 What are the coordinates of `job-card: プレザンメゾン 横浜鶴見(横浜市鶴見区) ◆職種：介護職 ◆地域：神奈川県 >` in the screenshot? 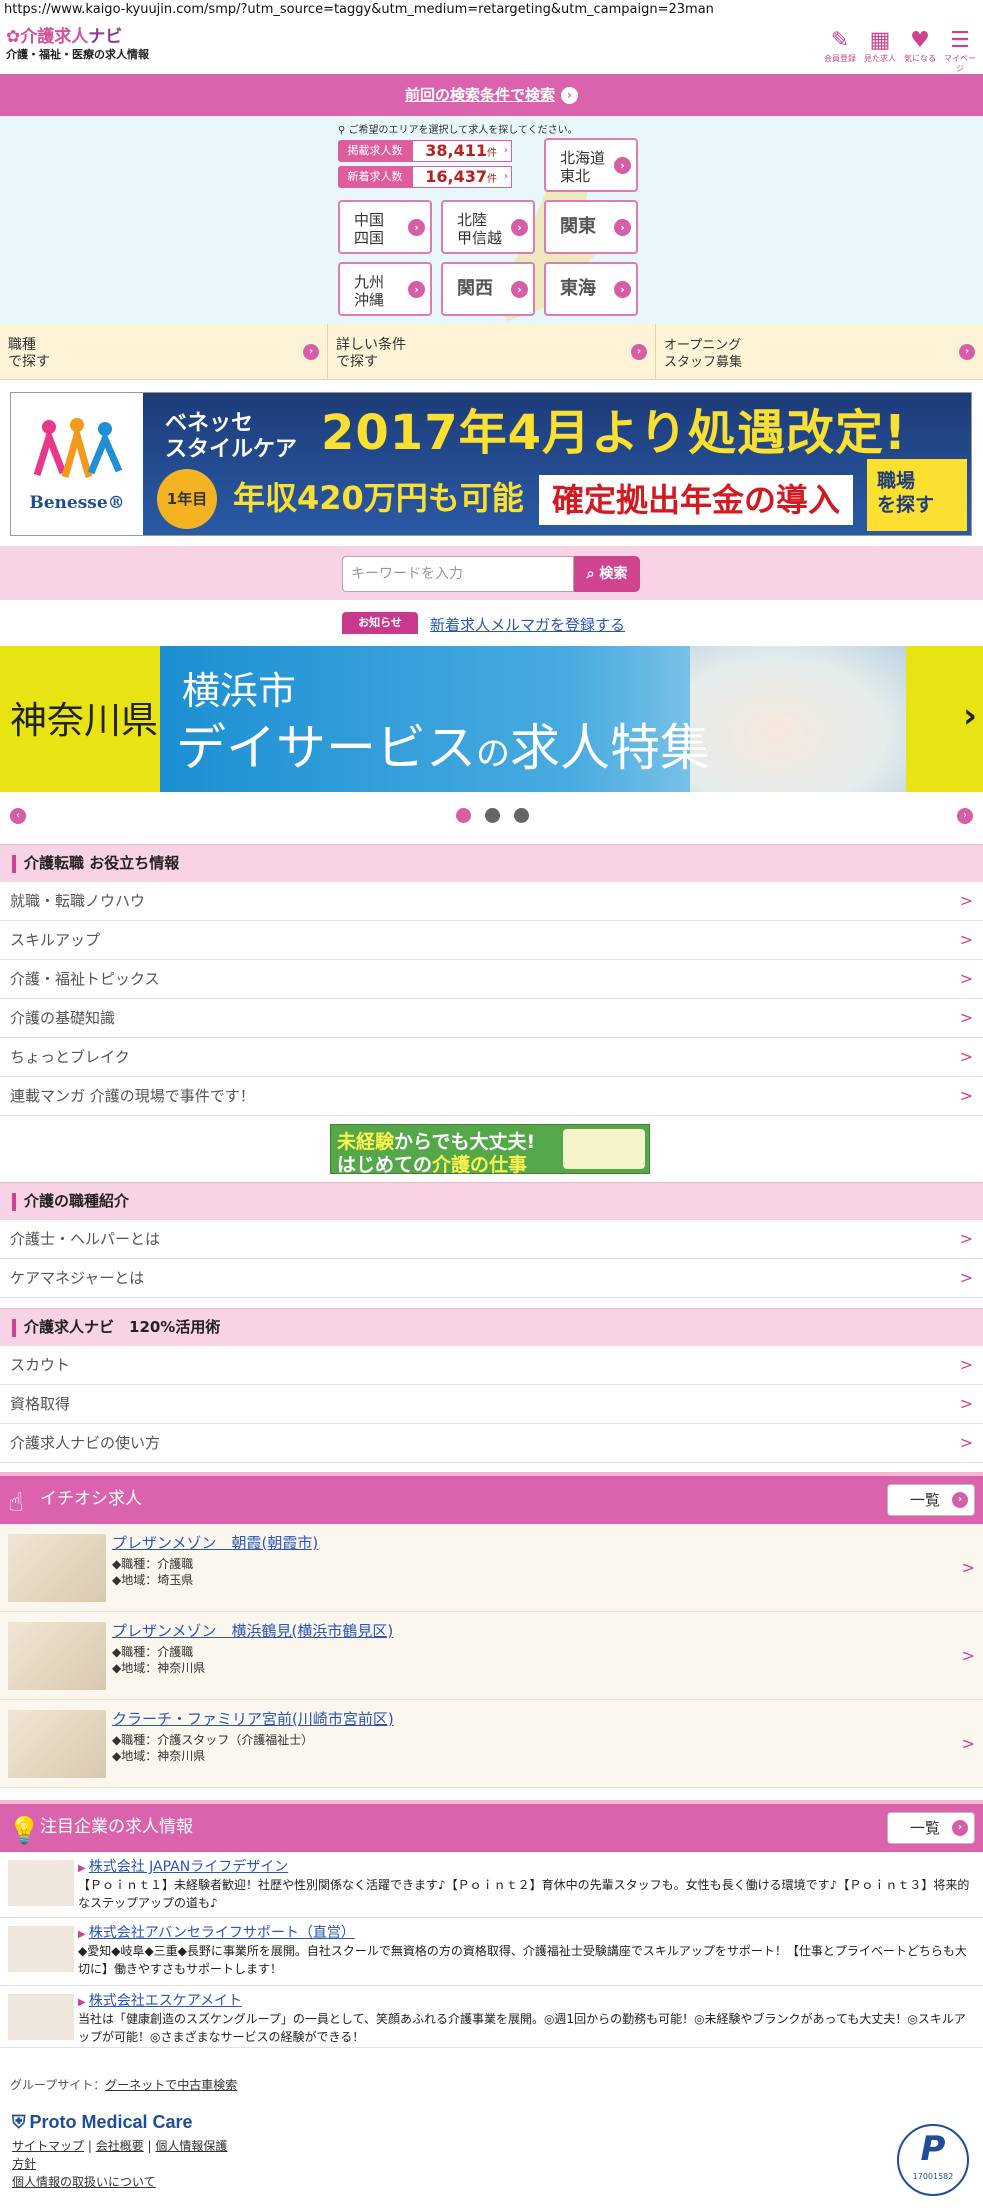 It's located at (491, 1656).